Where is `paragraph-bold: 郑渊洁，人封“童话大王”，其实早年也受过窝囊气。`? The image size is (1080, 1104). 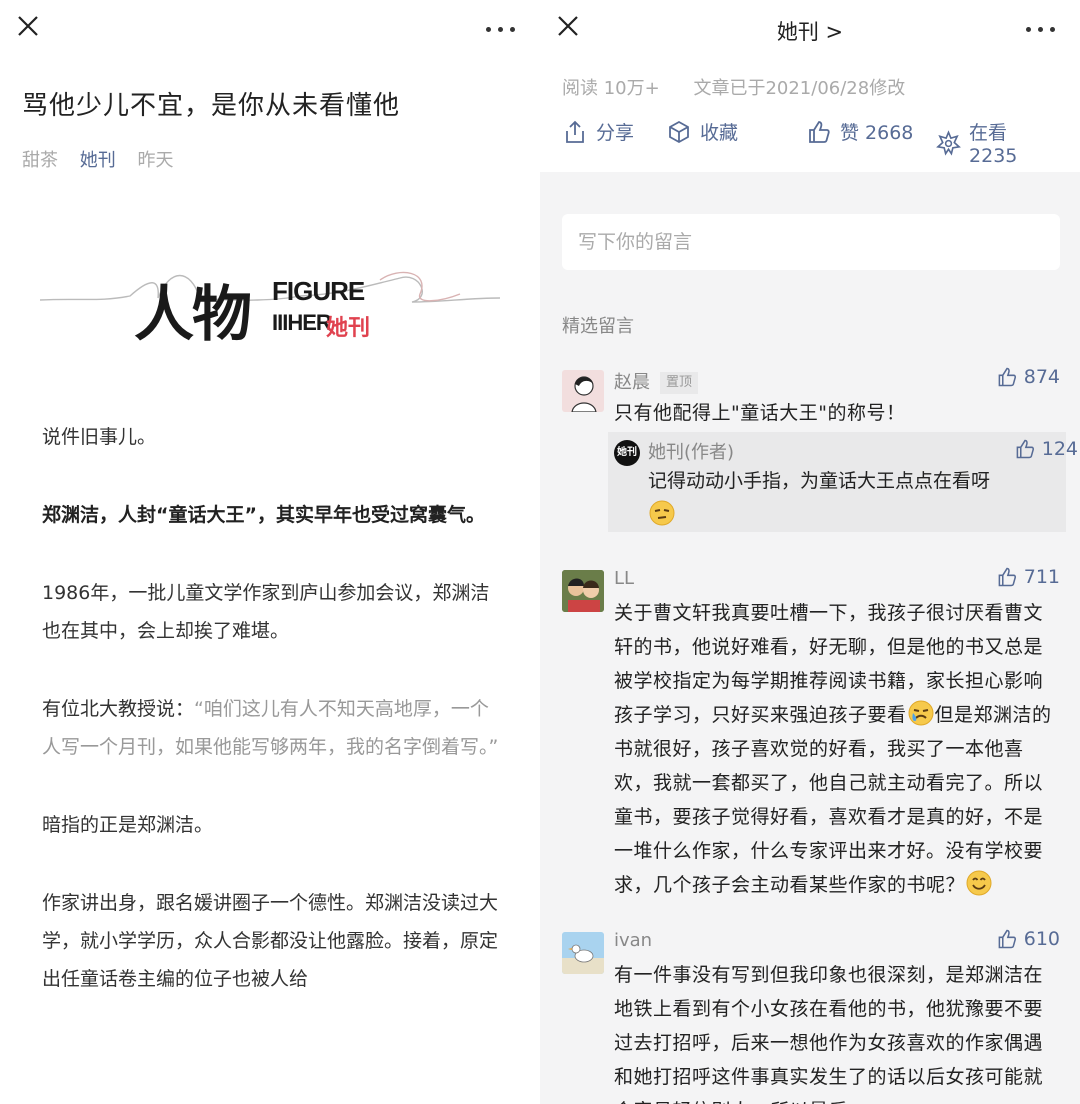 paragraph-bold: 郑渊洁，人封“童话大王”，其实早年也受过窝囊气。 is located at coordinates (263, 515).